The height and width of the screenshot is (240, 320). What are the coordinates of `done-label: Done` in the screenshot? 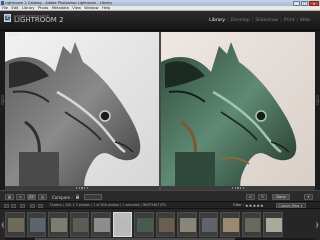 It's located at (281, 196).